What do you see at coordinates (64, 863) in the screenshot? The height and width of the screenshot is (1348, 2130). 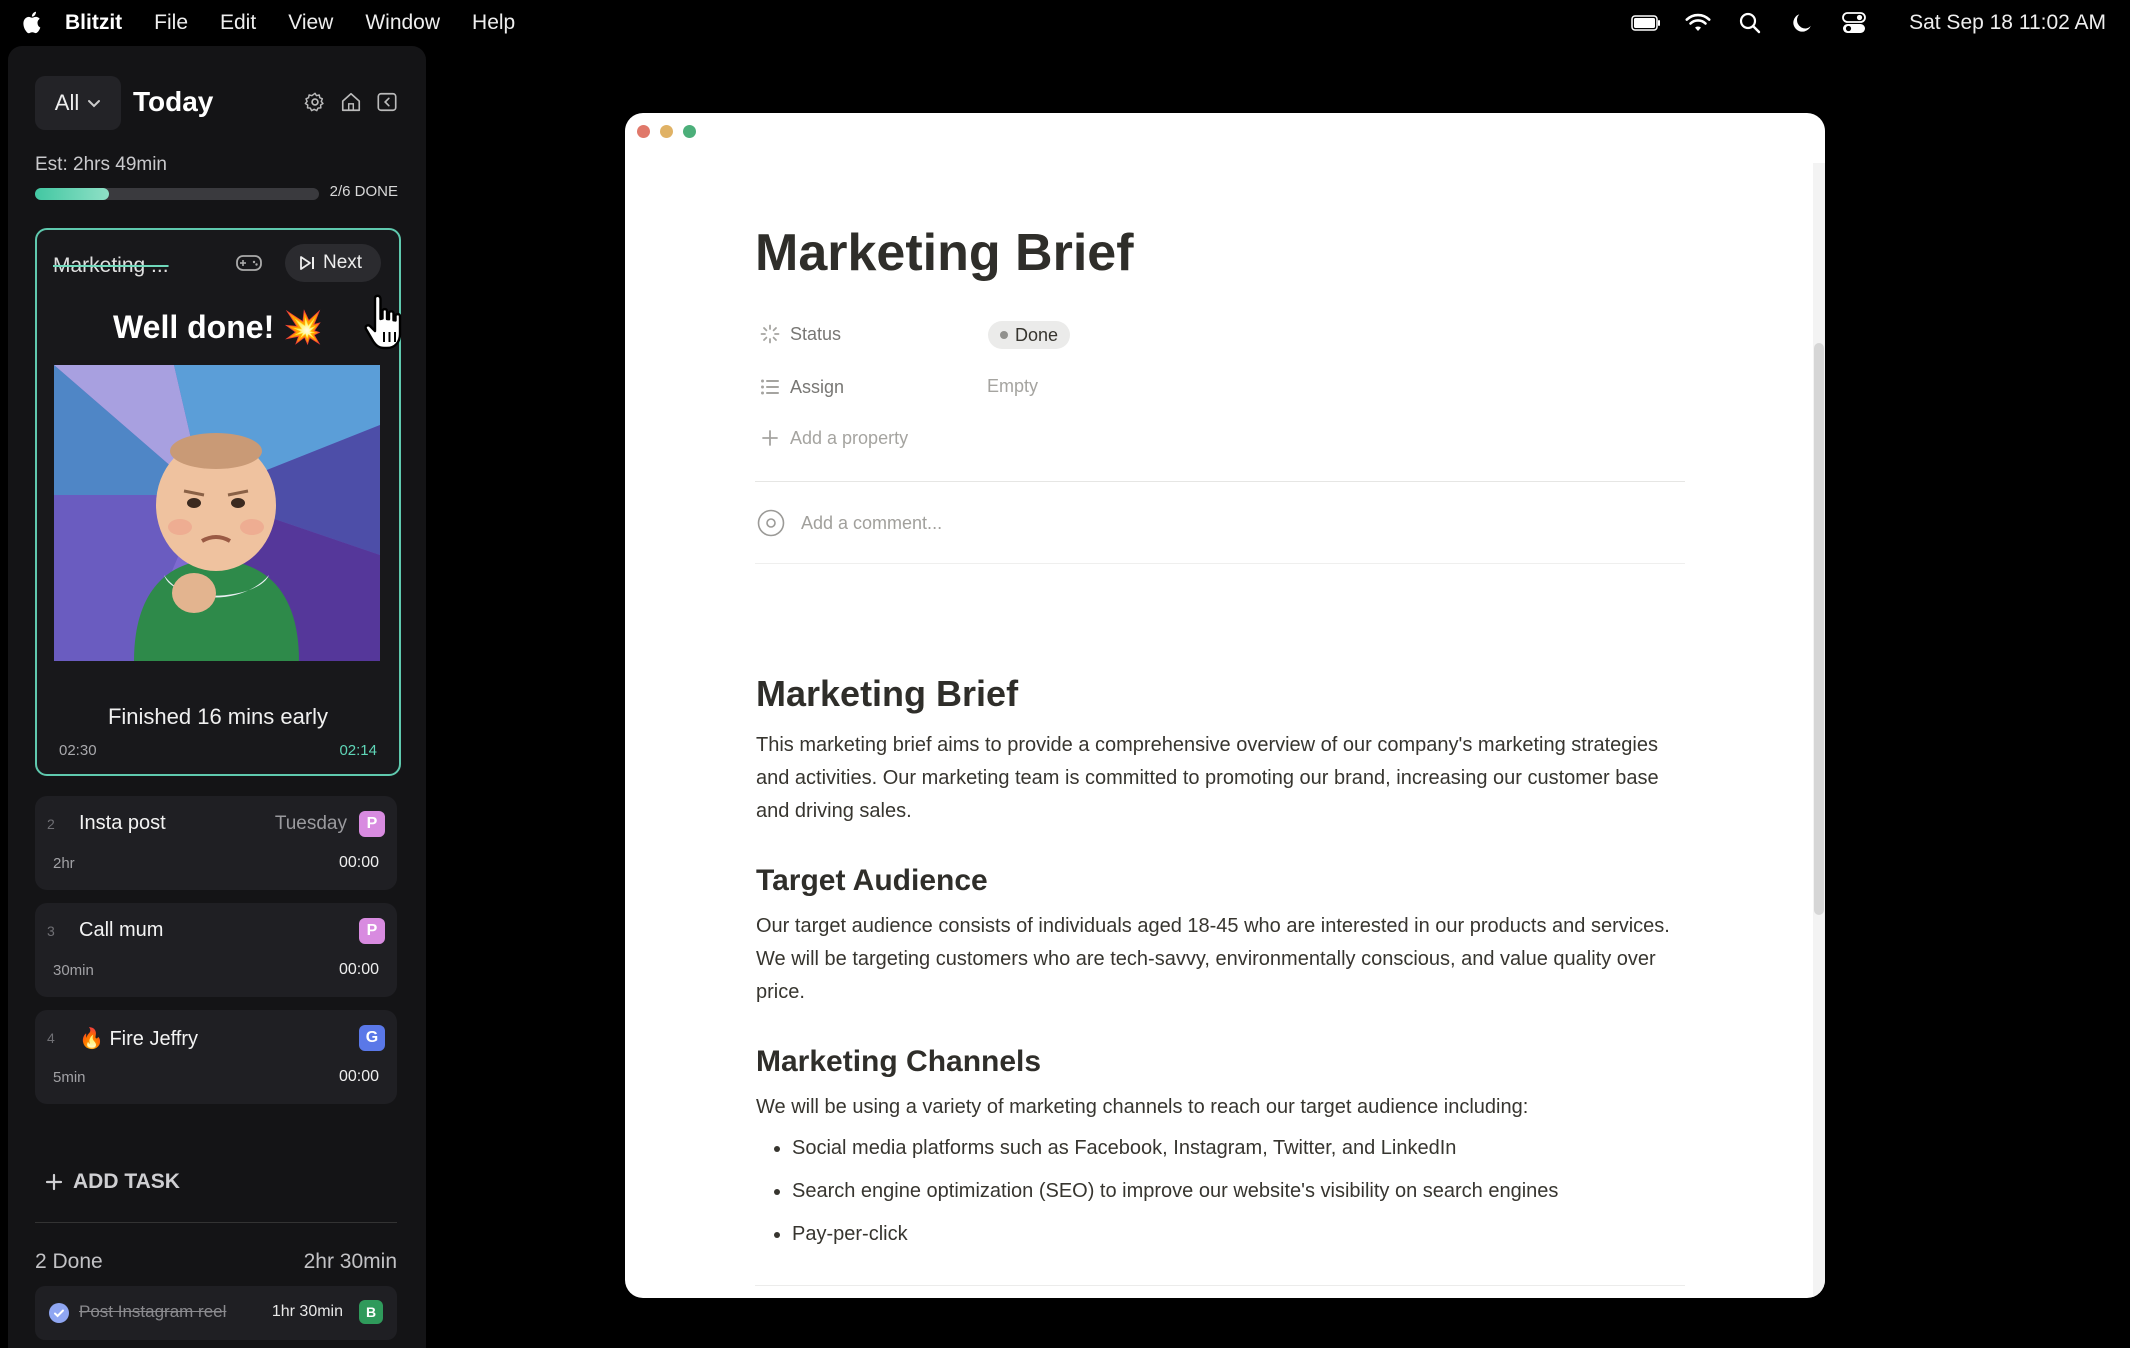 I see `task-duration: 2hr` at bounding box center [64, 863].